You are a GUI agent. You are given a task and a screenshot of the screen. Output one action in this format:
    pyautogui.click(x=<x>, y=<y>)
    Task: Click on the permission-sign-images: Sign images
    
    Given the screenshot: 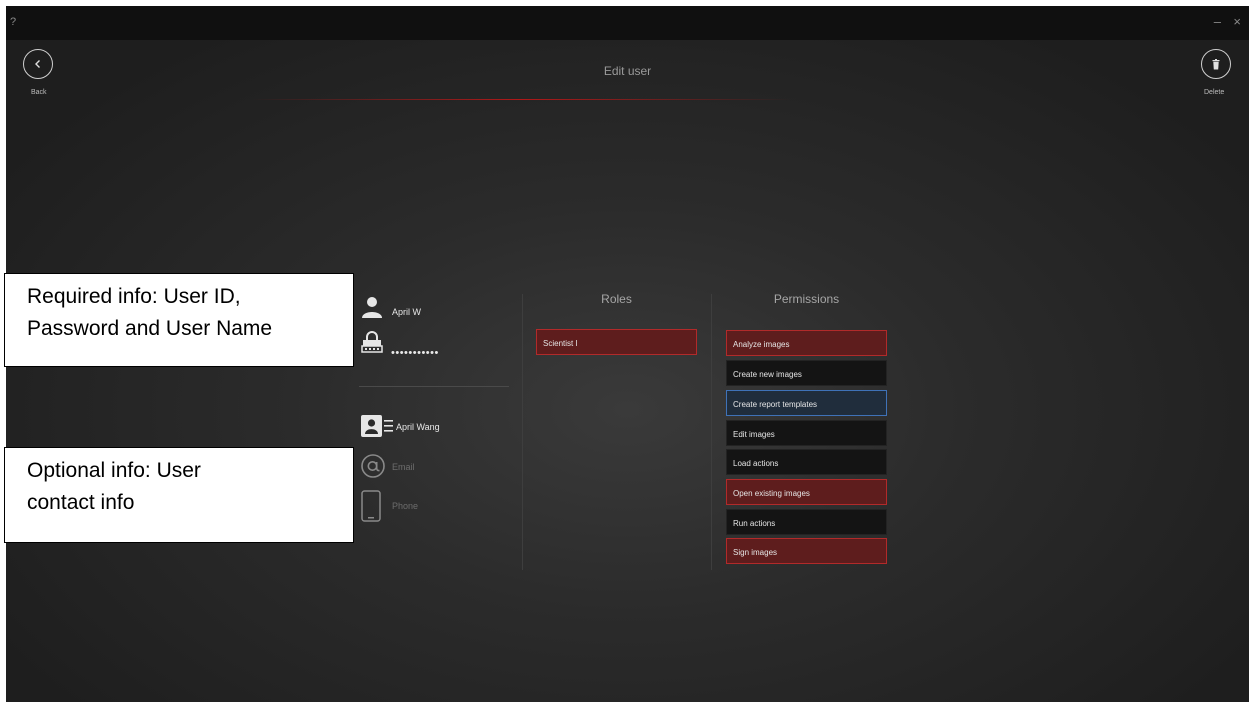 What is the action you would take?
    pyautogui.click(x=806, y=551)
    